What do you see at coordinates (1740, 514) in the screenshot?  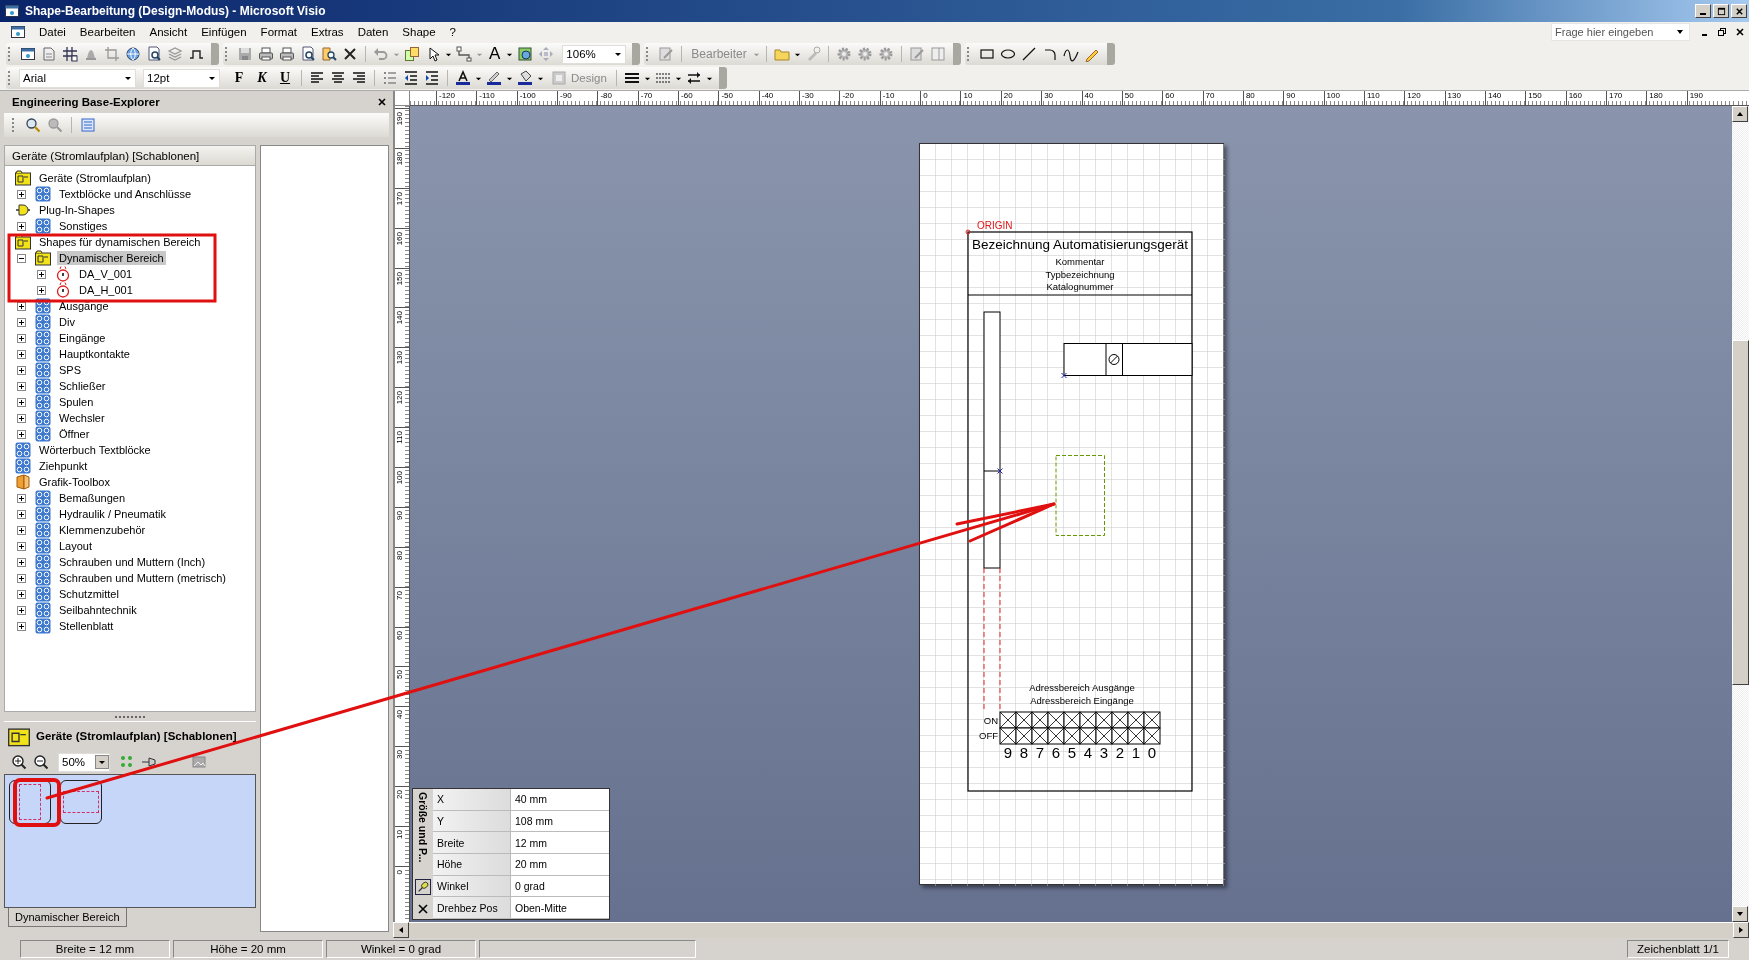 I see `vertical-scrollbar` at bounding box center [1740, 514].